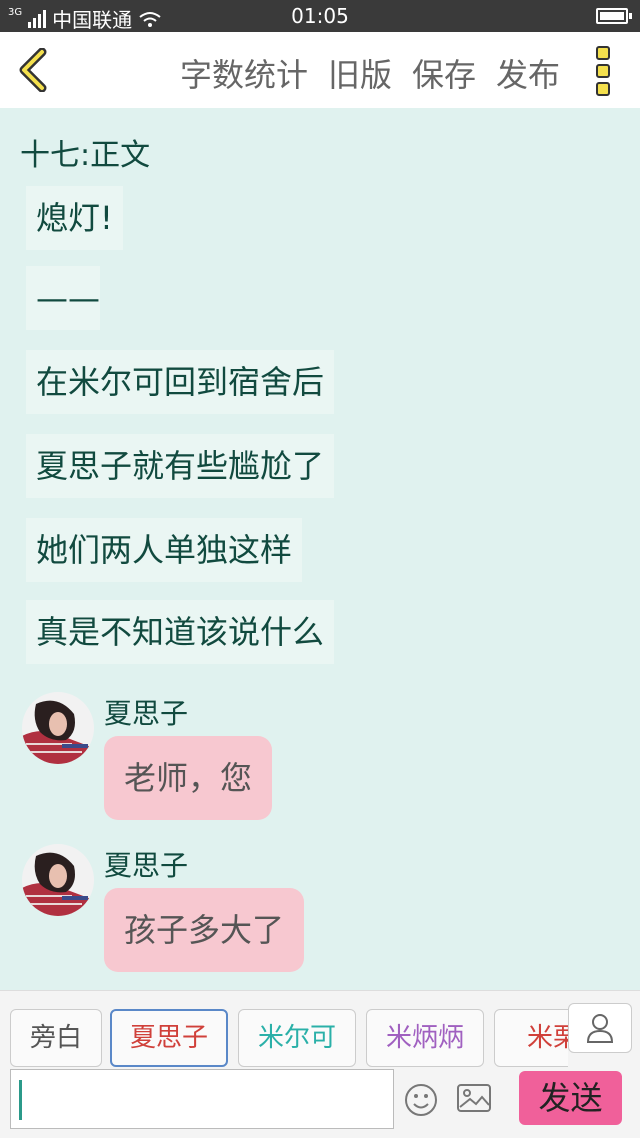 The height and width of the screenshot is (1138, 640). I want to click on word-count-button: 字数统计, so click(244, 73).